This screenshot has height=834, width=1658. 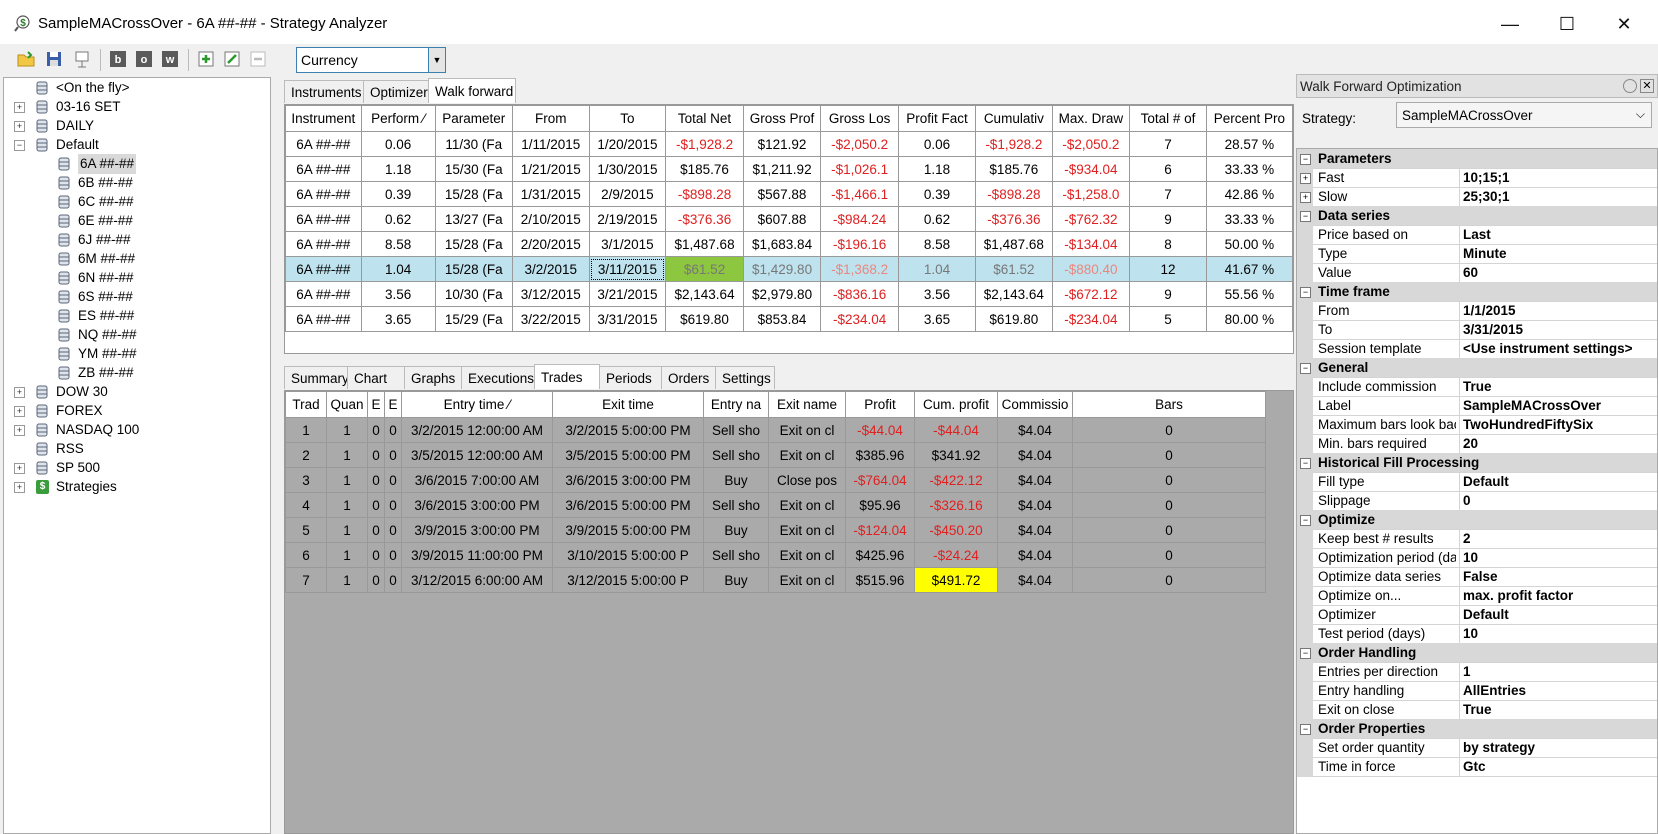 What do you see at coordinates (628, 404) in the screenshot?
I see `column-header-exit-time: Exit time` at bounding box center [628, 404].